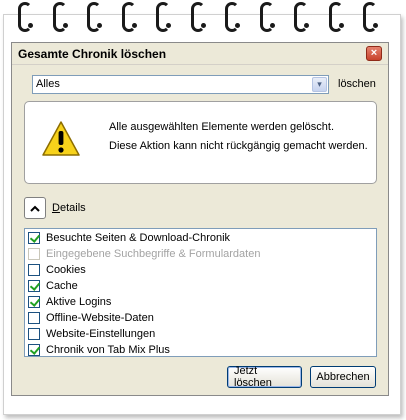  I want to click on details-toggle-row: Details, so click(55, 208).